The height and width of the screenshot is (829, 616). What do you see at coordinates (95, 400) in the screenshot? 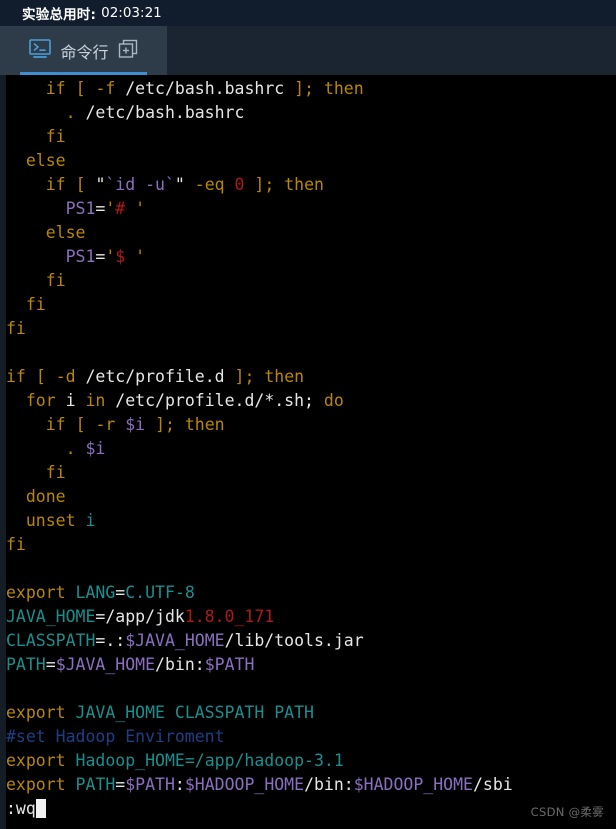
I see `code-token: in` at bounding box center [95, 400].